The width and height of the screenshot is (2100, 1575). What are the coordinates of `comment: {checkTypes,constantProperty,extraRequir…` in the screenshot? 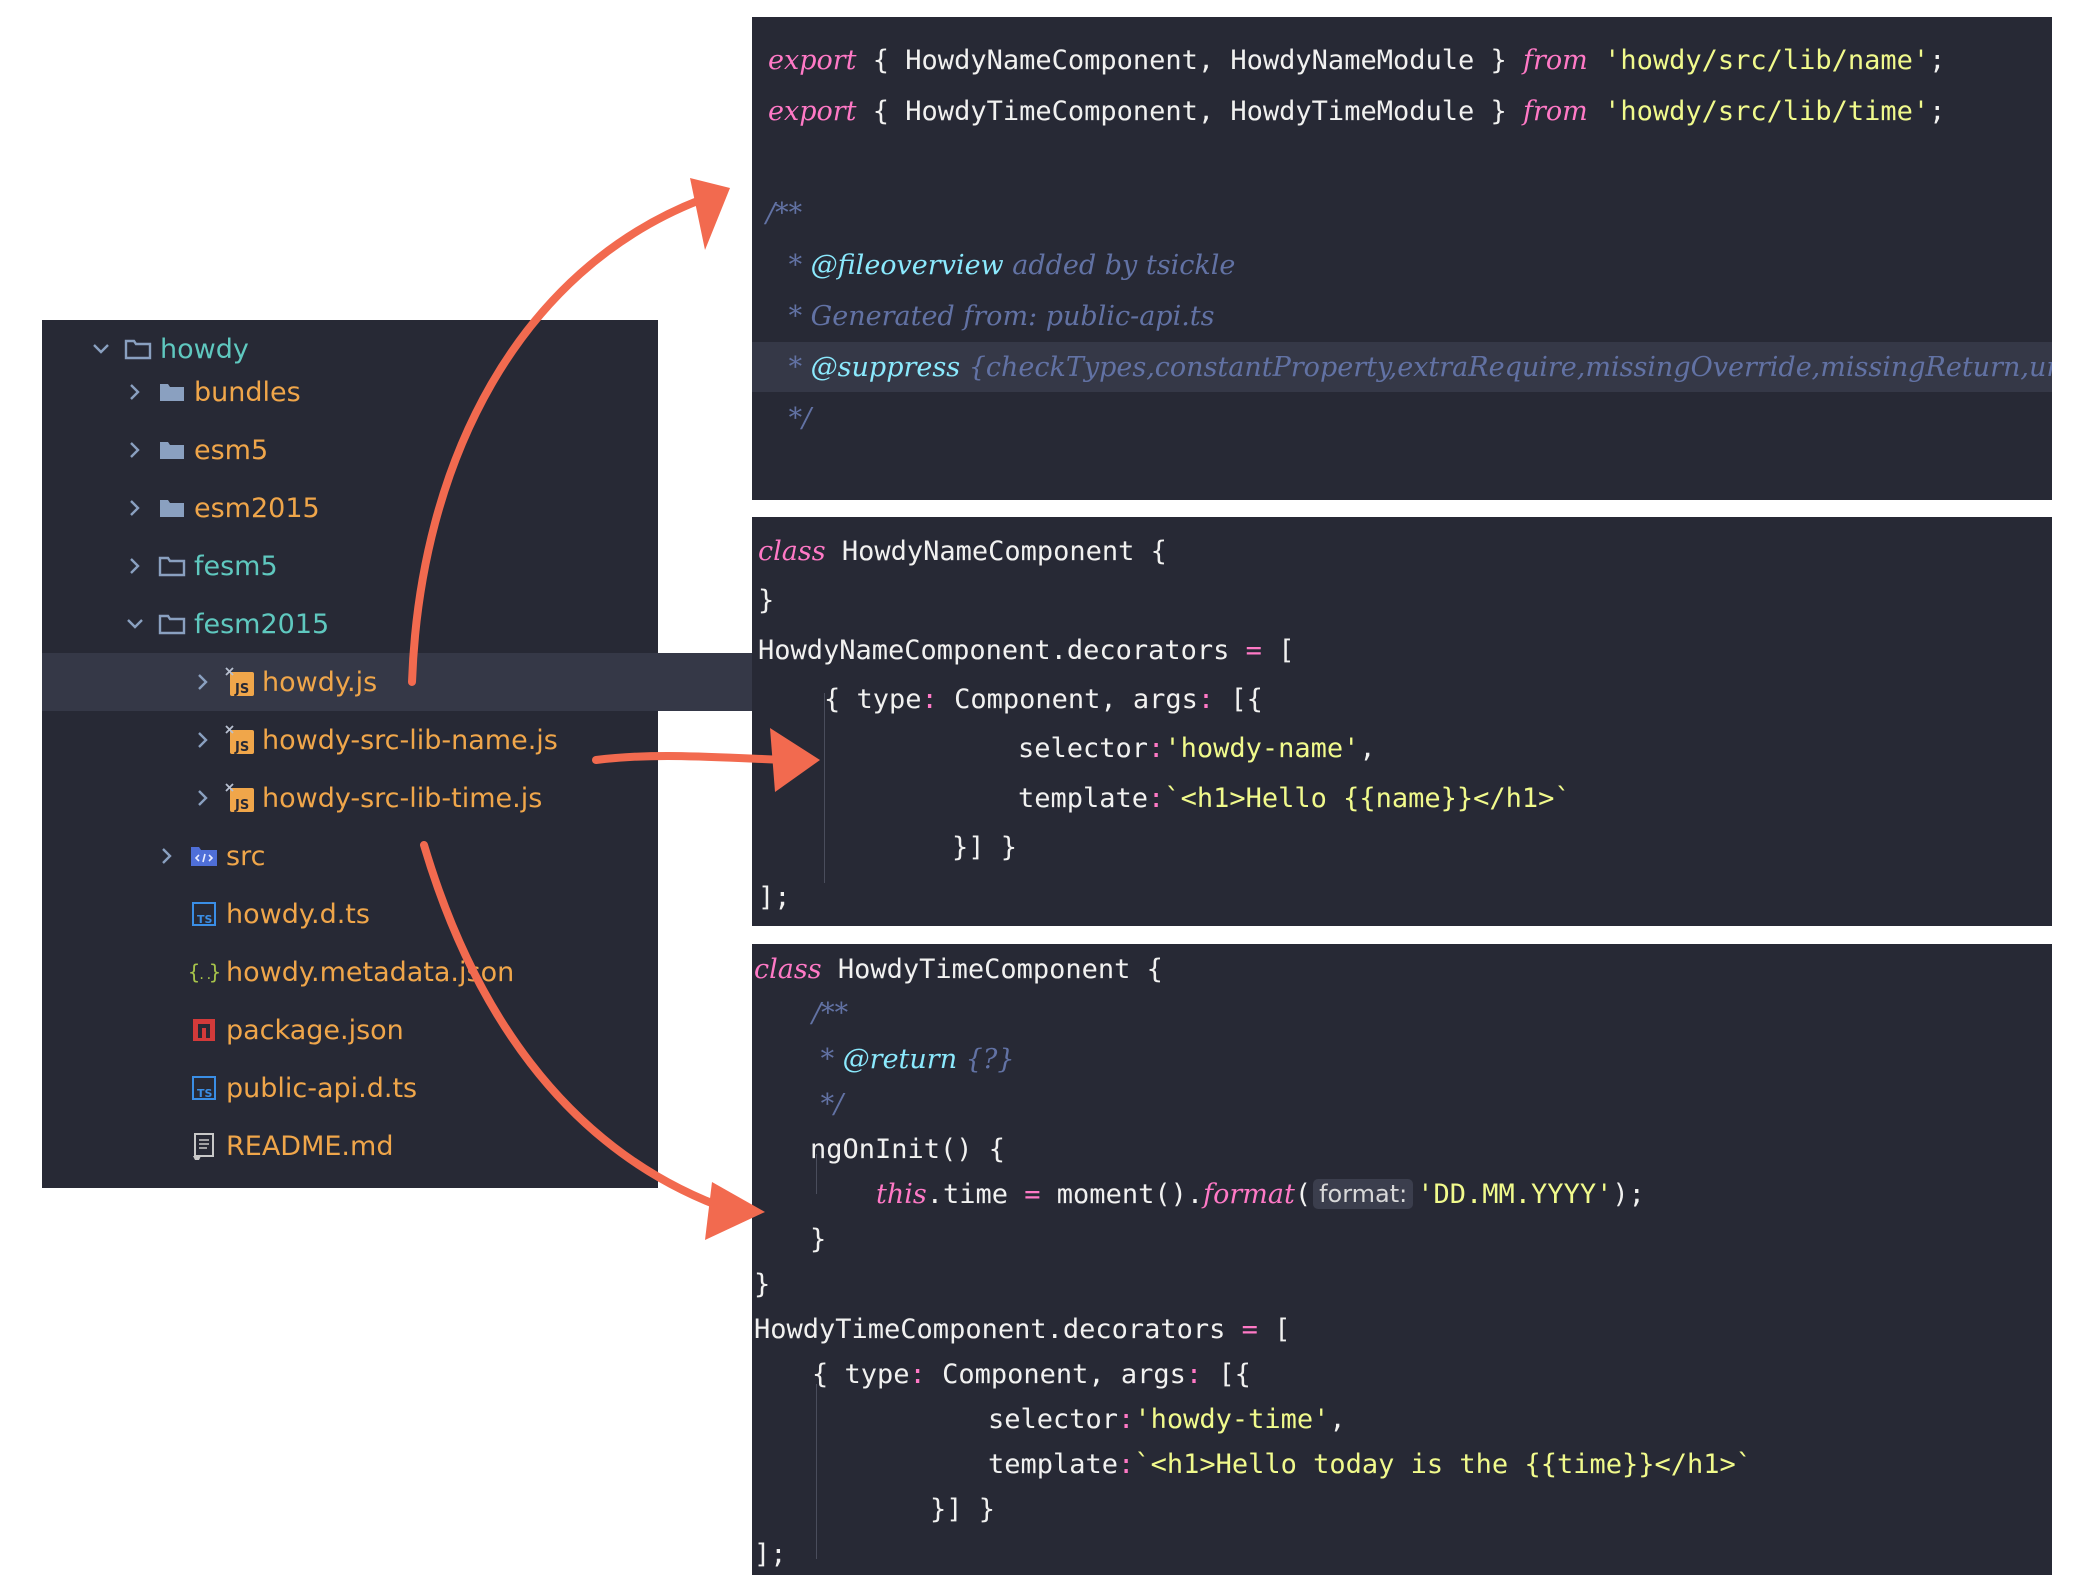 It's located at (1510, 367).